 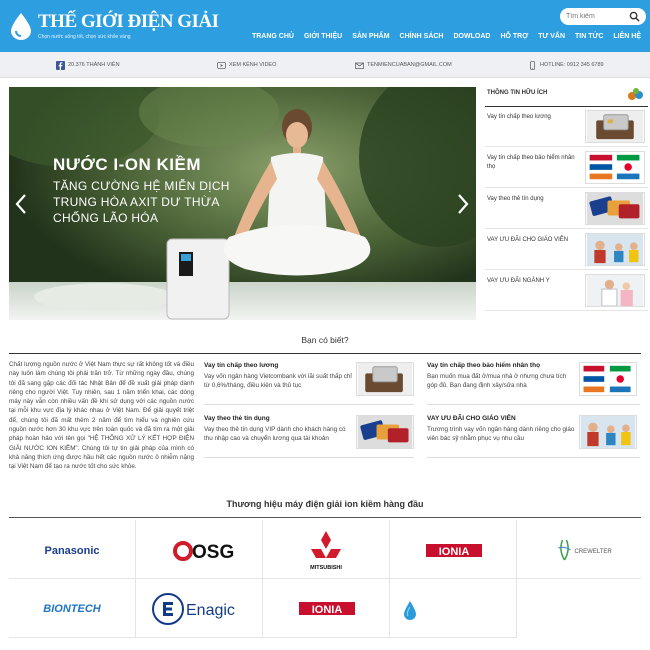 I want to click on hero-line-2: TRUNG HÒA AXIT DƯ THỪA, so click(x=136, y=202).